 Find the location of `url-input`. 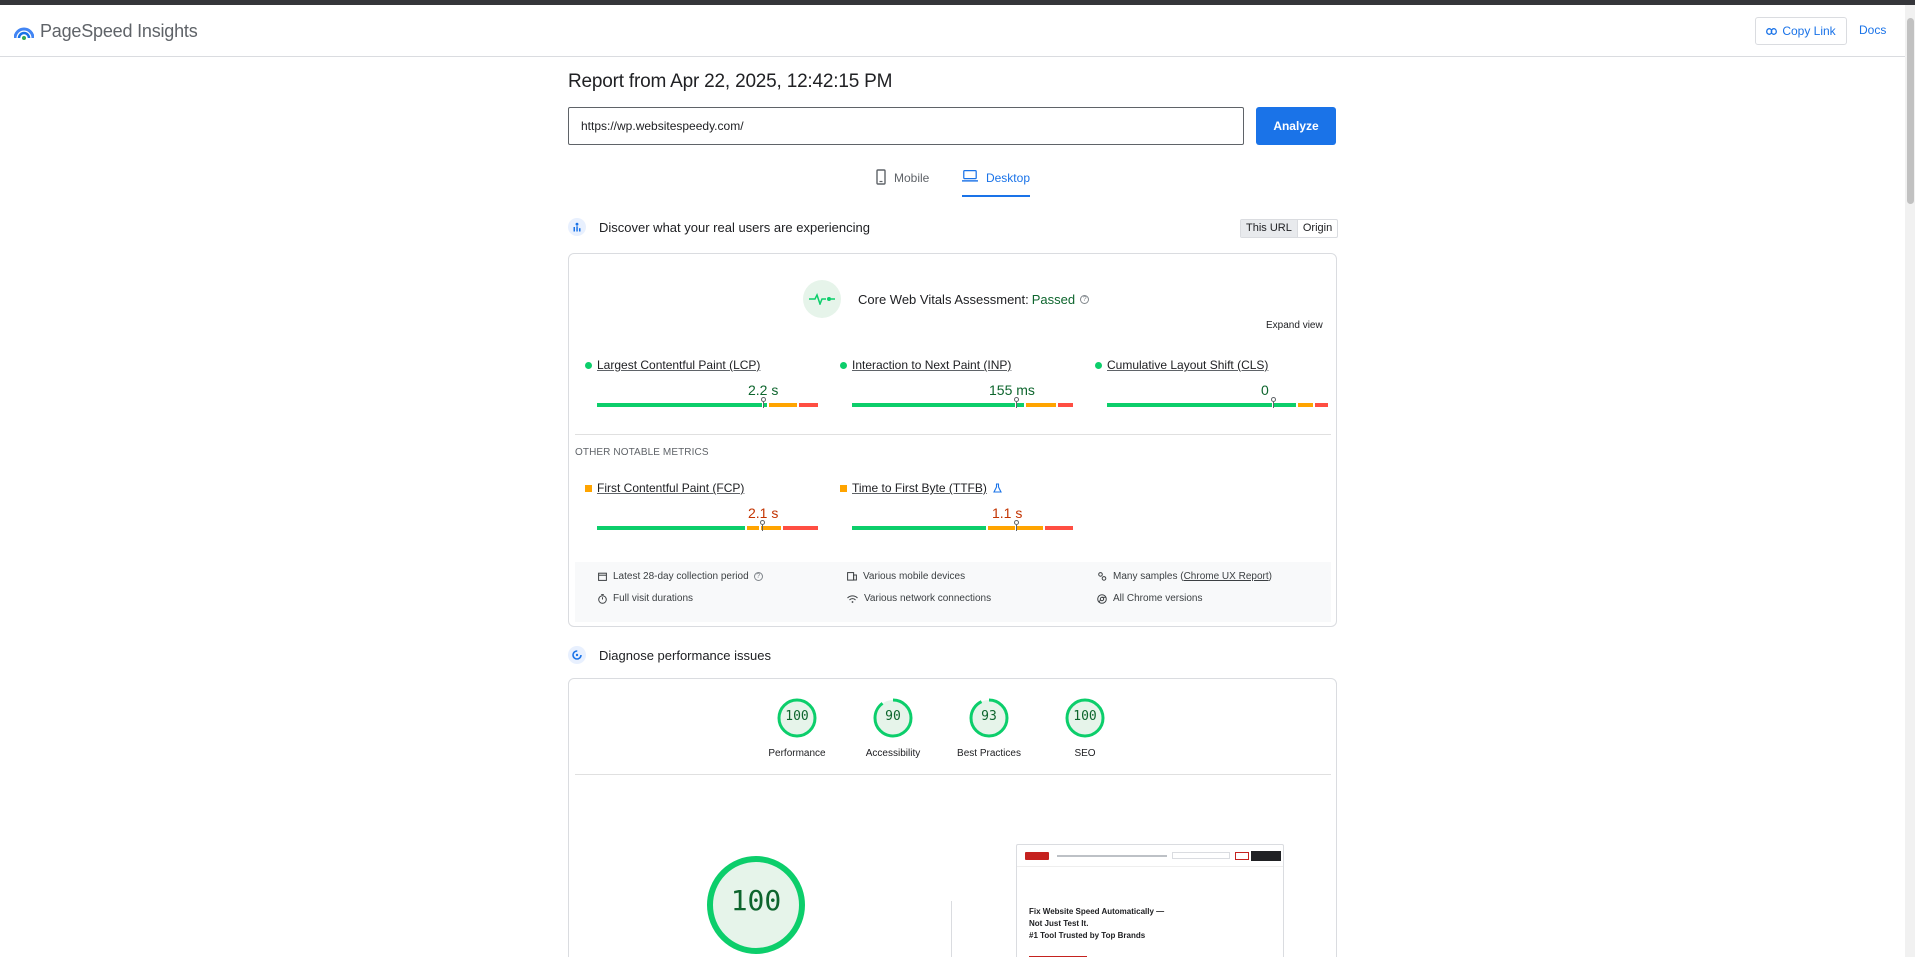

url-input is located at coordinates (906, 126).